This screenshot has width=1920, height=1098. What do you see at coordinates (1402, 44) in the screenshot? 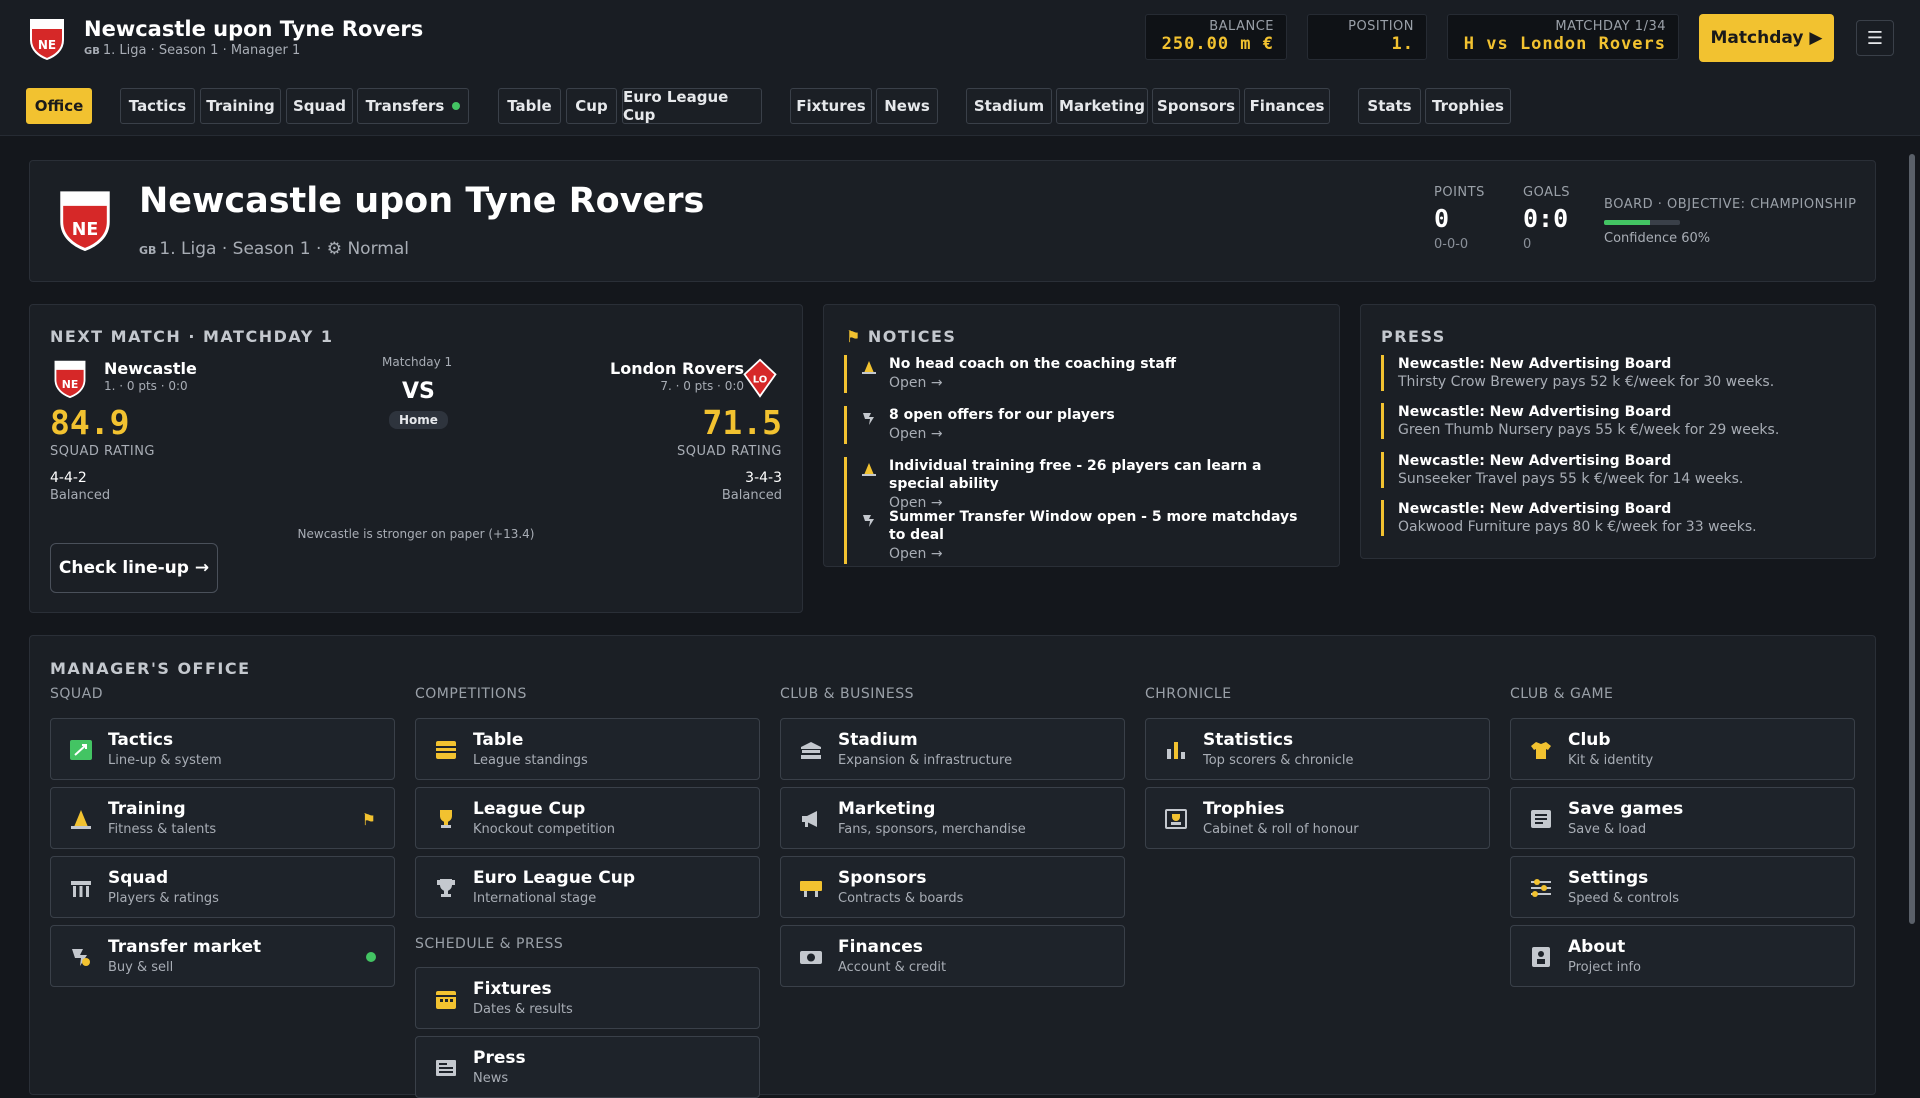
I see `position-value: 1.` at bounding box center [1402, 44].